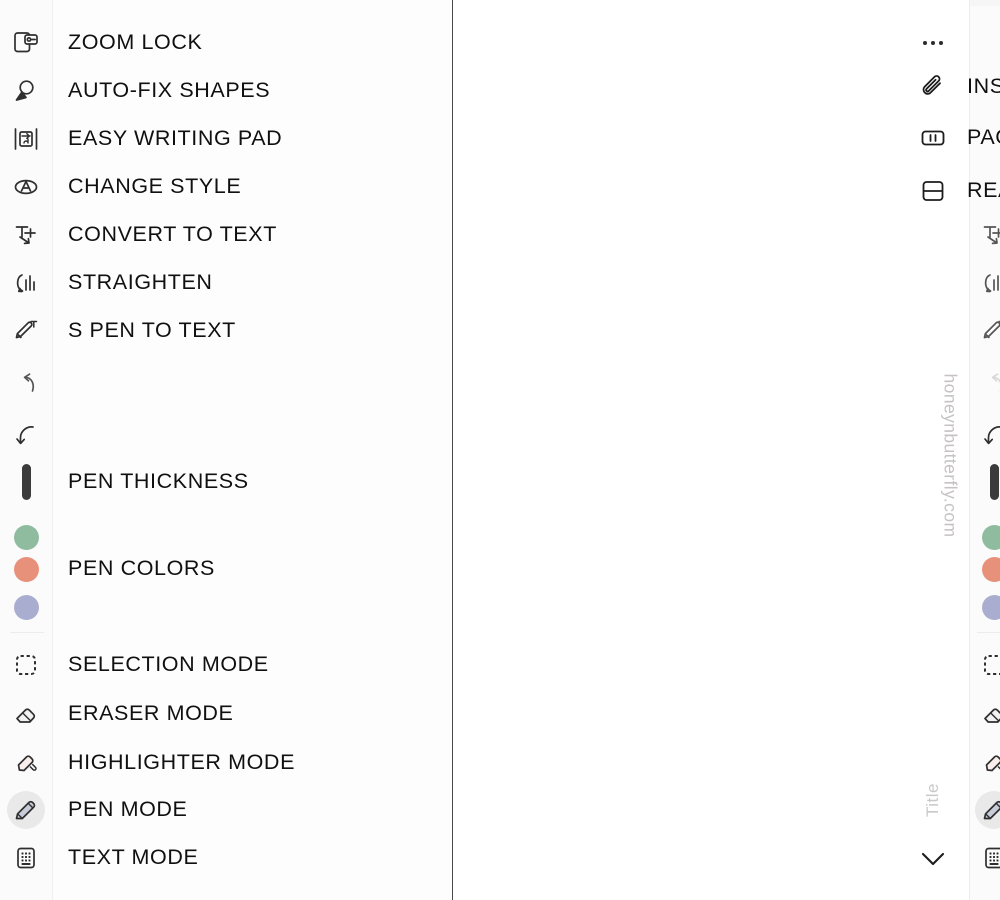 The height and width of the screenshot is (900, 1000). What do you see at coordinates (985, 435) in the screenshot?
I see `toolbar-redo` at bounding box center [985, 435].